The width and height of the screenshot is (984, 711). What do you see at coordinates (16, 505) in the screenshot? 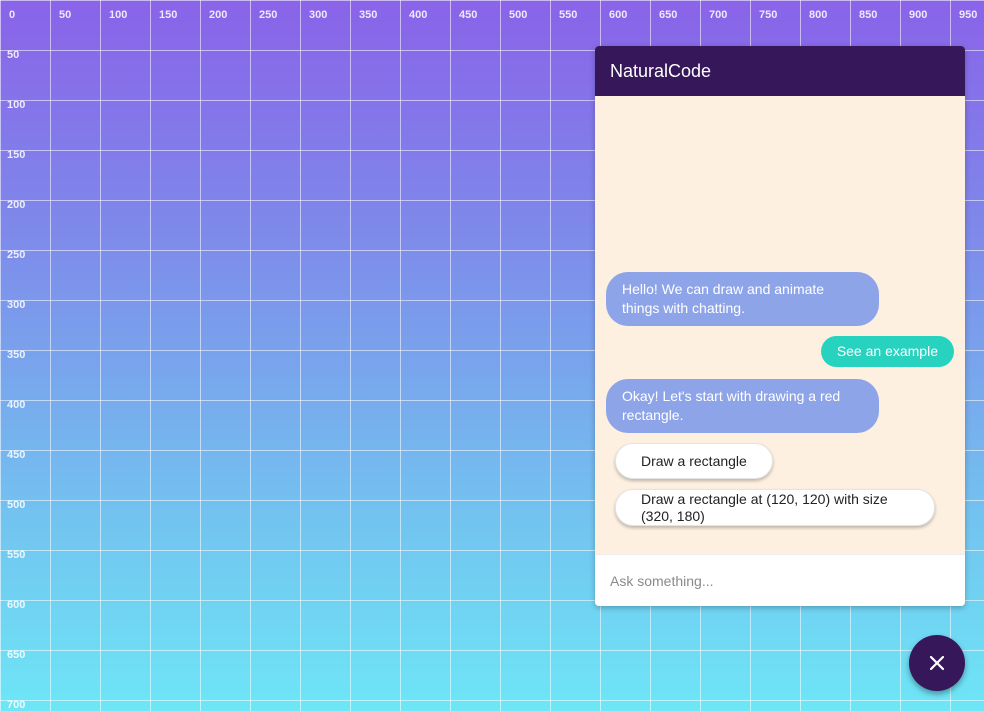
I see `y-tick-label: 500` at bounding box center [16, 505].